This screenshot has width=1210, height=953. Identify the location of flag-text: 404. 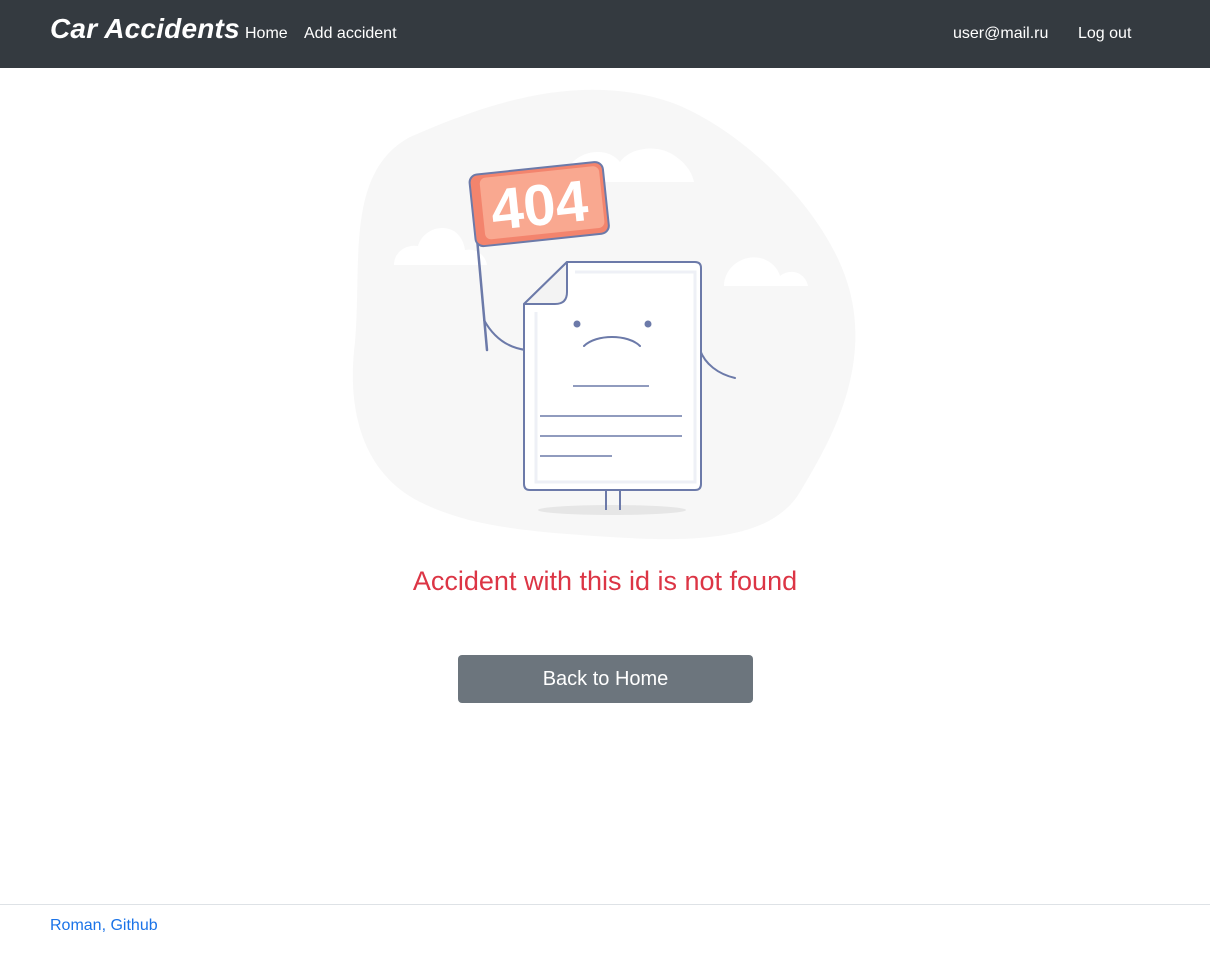
(539, 205).